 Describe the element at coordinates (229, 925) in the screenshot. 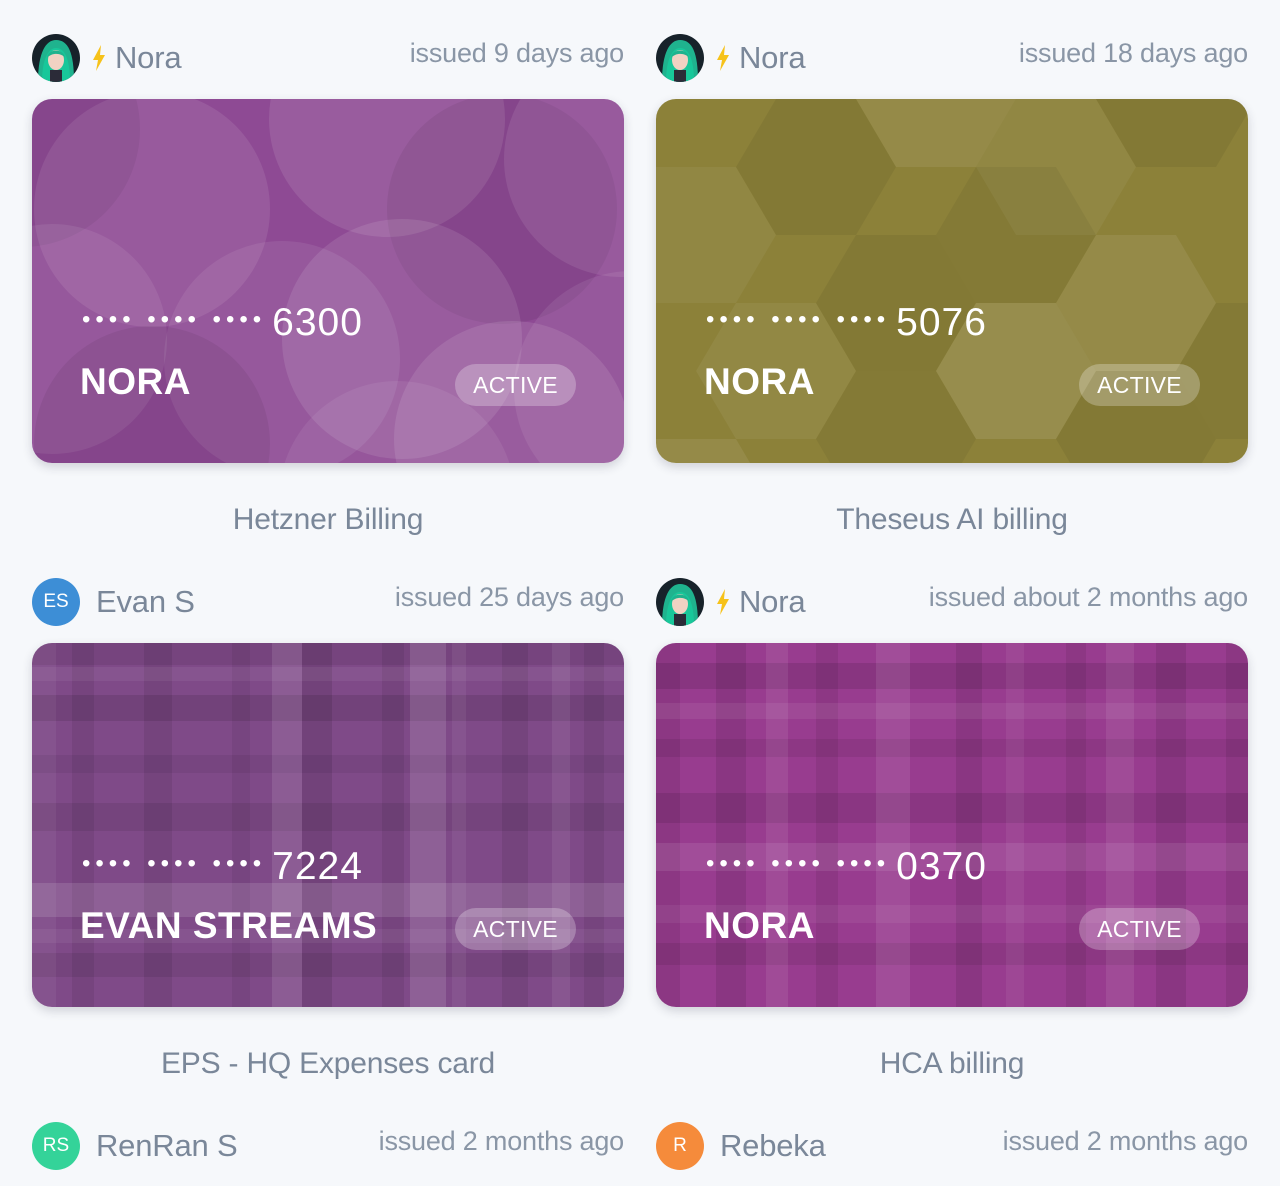

I see `cardholder-name: EVAN STREAMS` at that location.